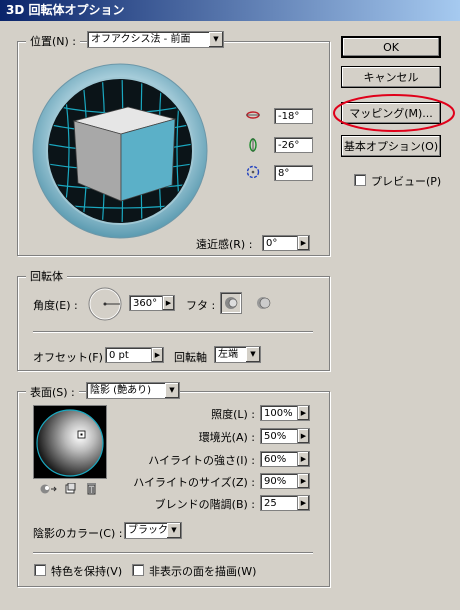 Image resolution: width=460 pixels, height=610 pixels. I want to click on basic-options-button: 基本オプション(O), so click(391, 146).